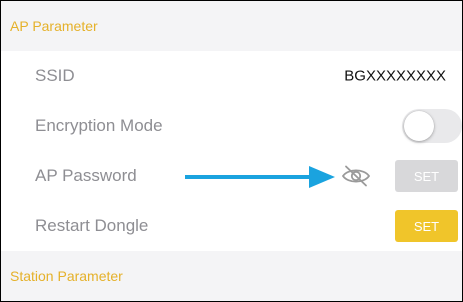 The width and height of the screenshot is (463, 302). Describe the element at coordinates (99, 125) in the screenshot. I see `encryption-mode-label: Encryption Mode` at that location.